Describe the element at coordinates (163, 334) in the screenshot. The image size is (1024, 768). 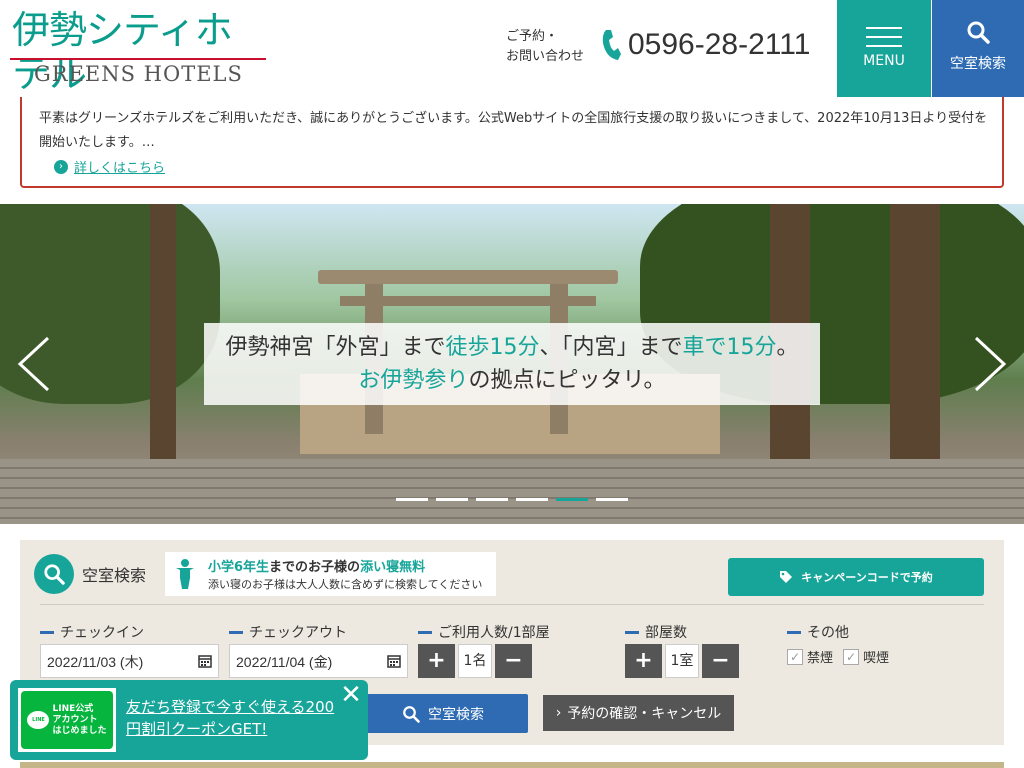
I see `tree-trunk` at that location.